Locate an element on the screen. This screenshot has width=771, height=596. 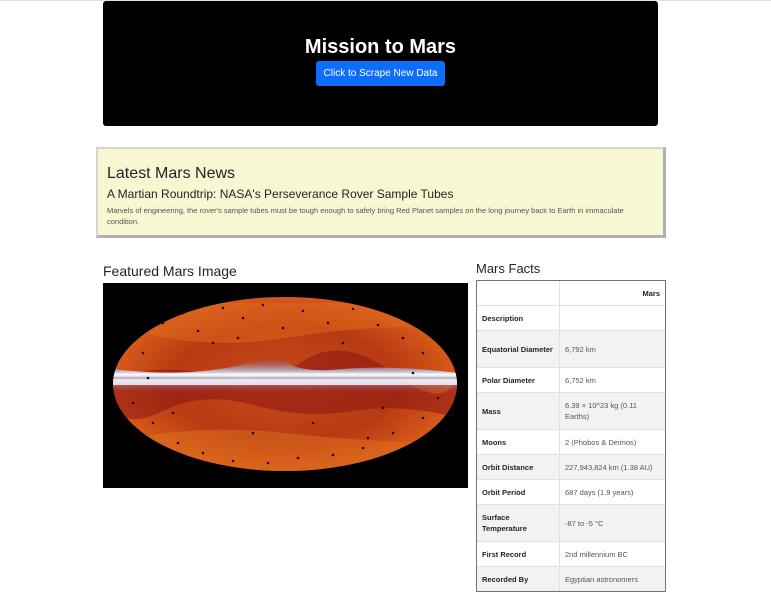
fact-label: Description is located at coordinates (518, 318).